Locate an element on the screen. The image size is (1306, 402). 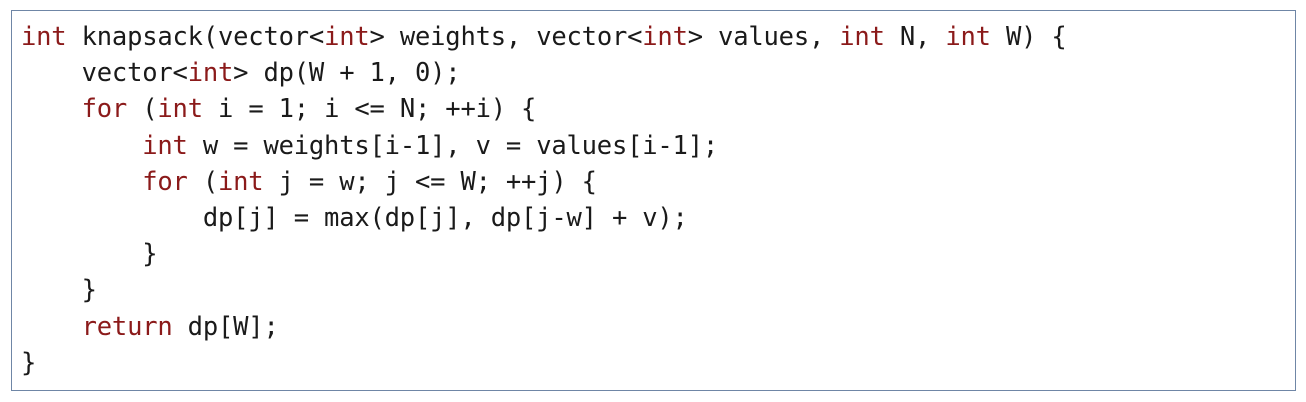
code-text: vector< is located at coordinates (104, 73).